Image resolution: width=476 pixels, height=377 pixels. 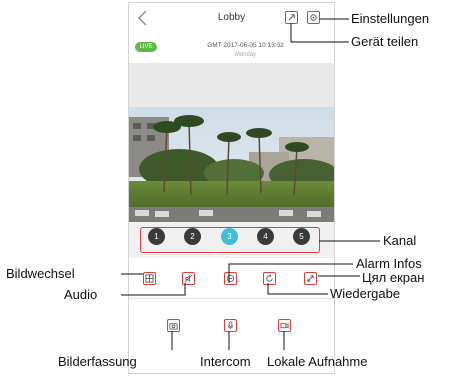 I want to click on snapshot-button, so click(x=173, y=325).